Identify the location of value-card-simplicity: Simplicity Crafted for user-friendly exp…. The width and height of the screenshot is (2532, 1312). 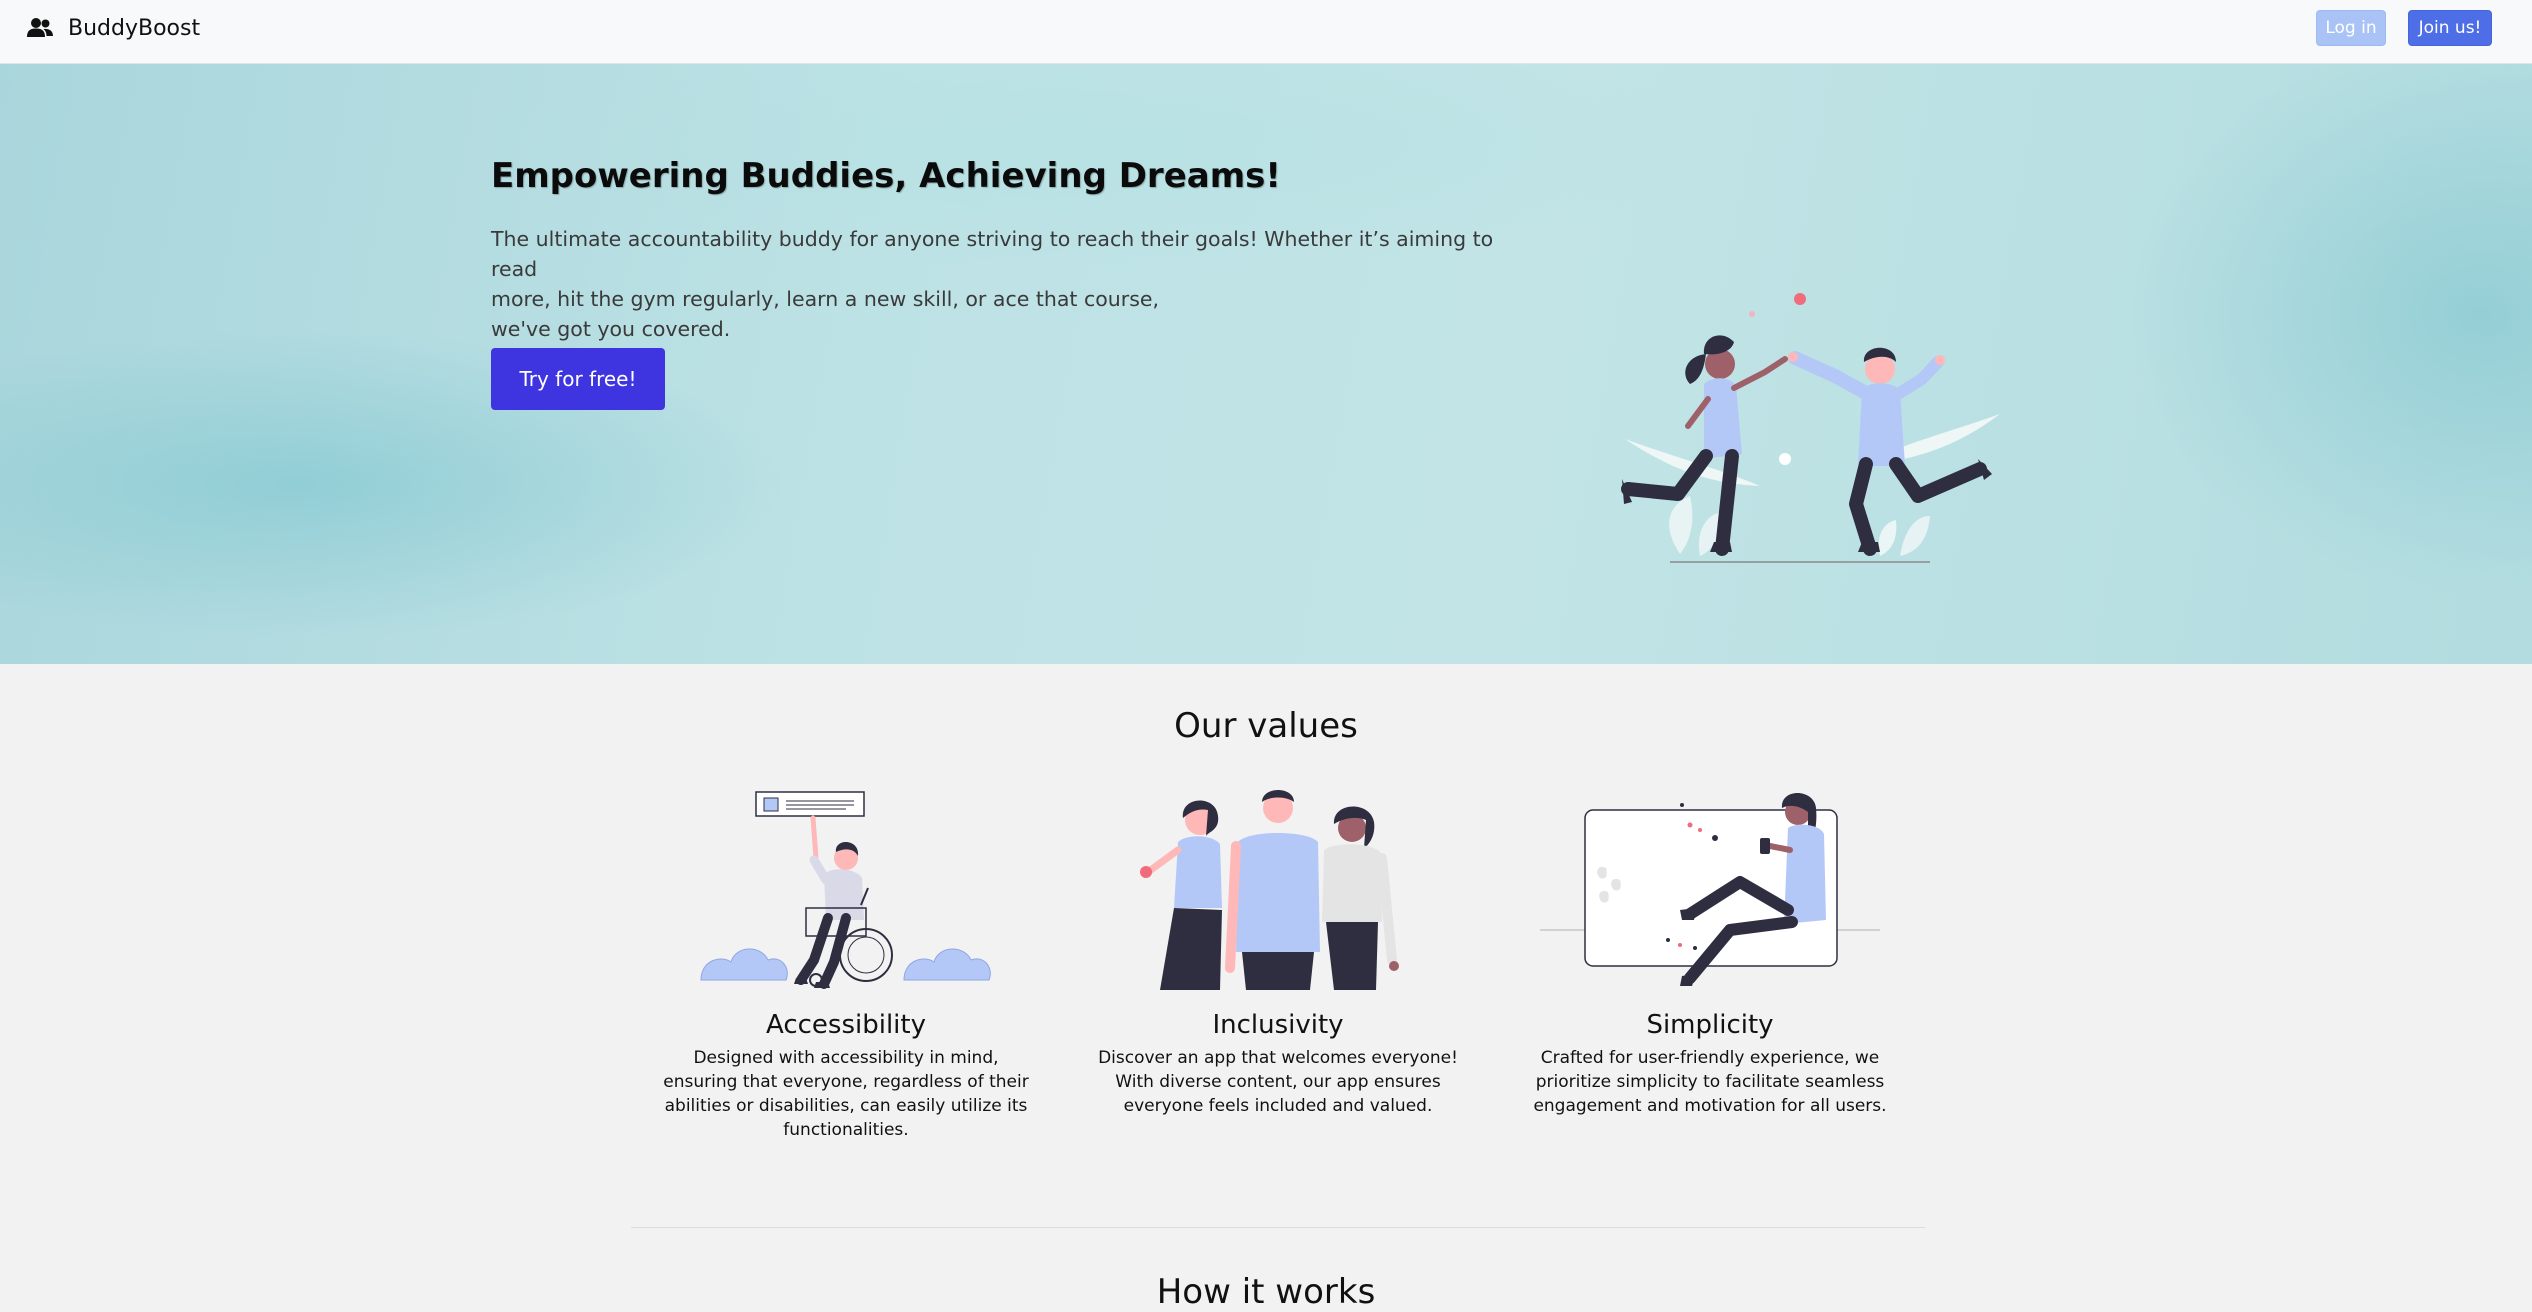
(1710, 954).